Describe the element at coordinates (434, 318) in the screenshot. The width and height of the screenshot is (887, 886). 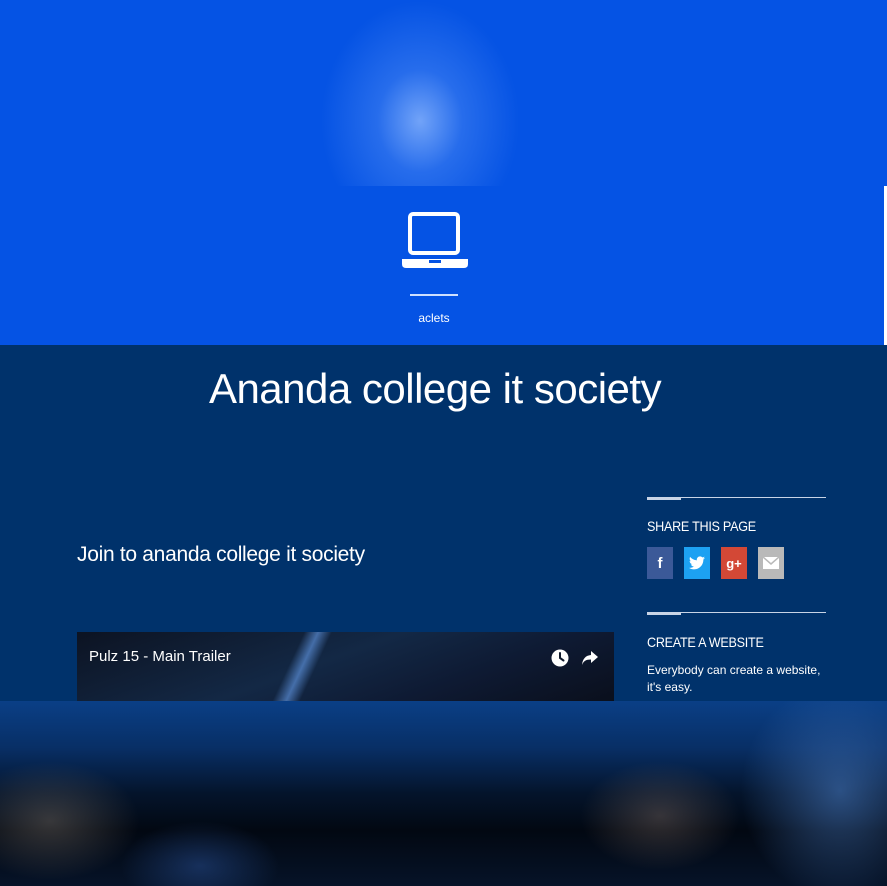
I see `site-label: aclets` at that location.